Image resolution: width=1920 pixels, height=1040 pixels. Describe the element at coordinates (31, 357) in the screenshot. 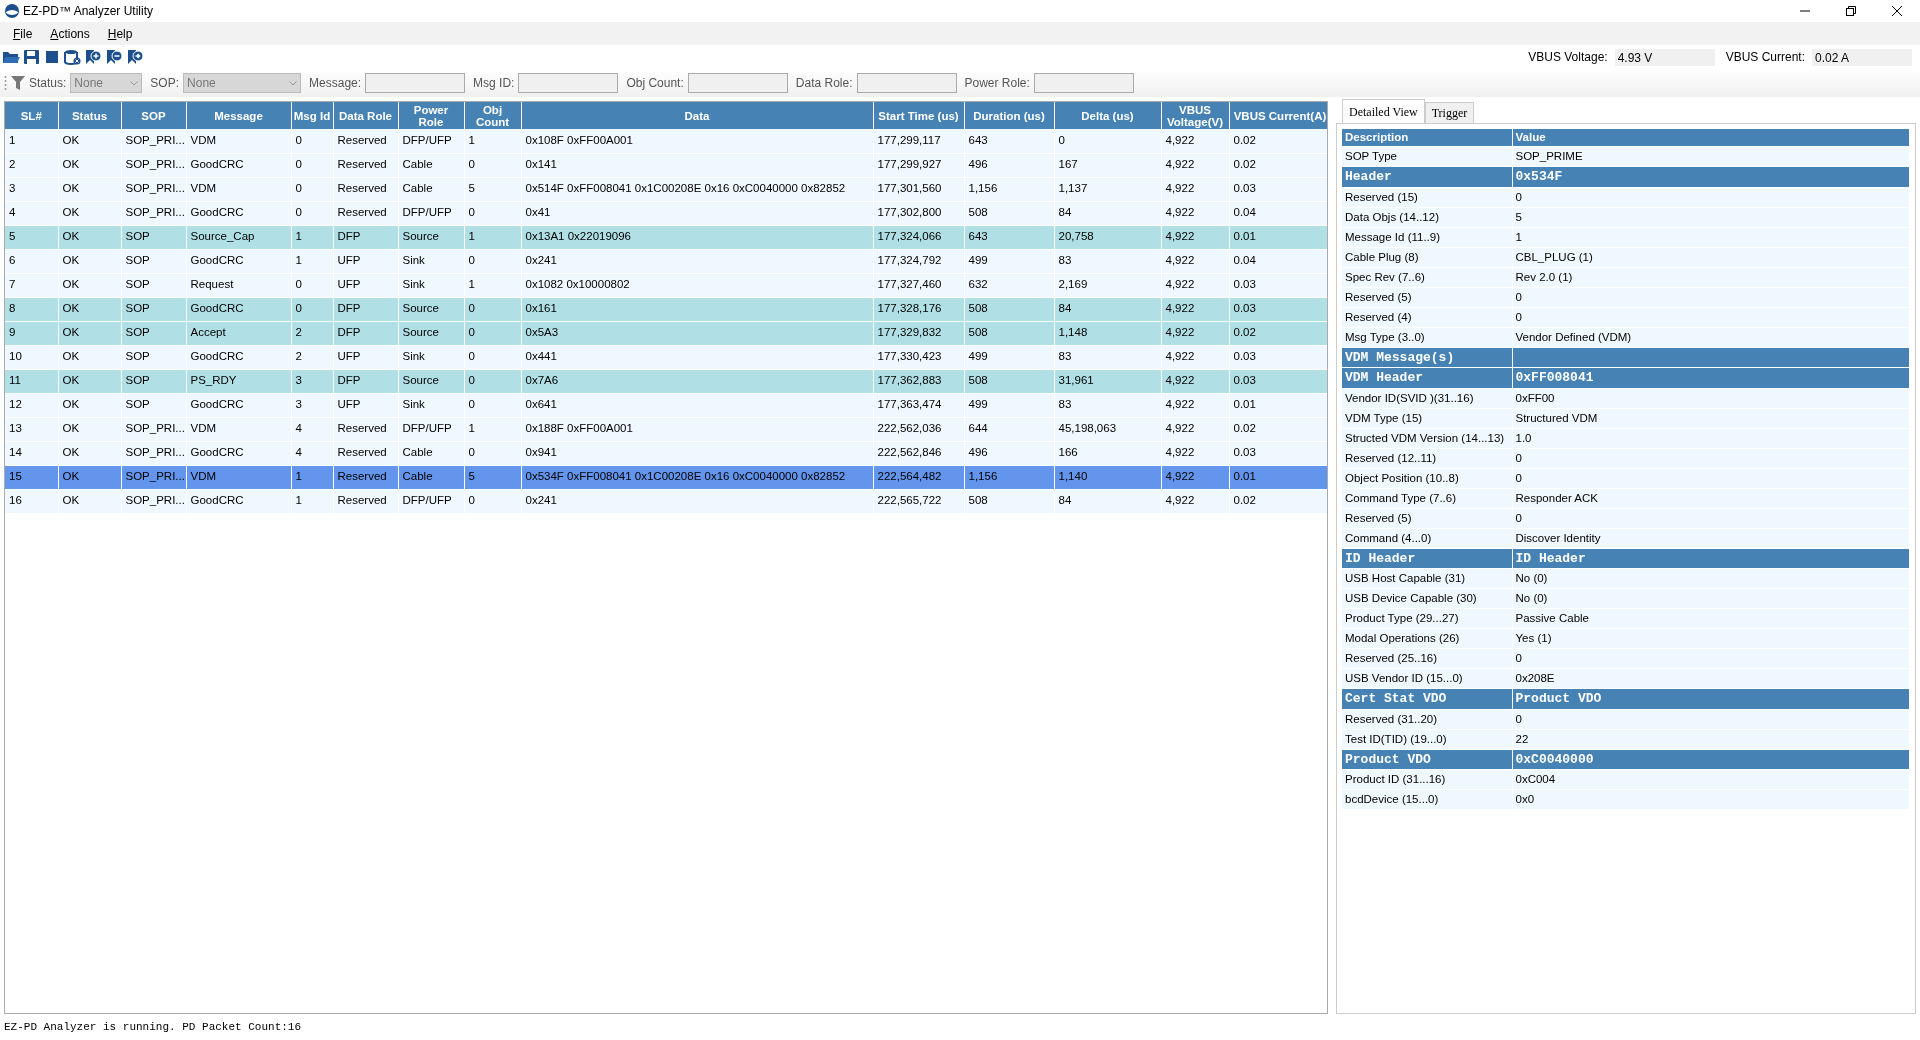

I see `table-cell: 10` at that location.